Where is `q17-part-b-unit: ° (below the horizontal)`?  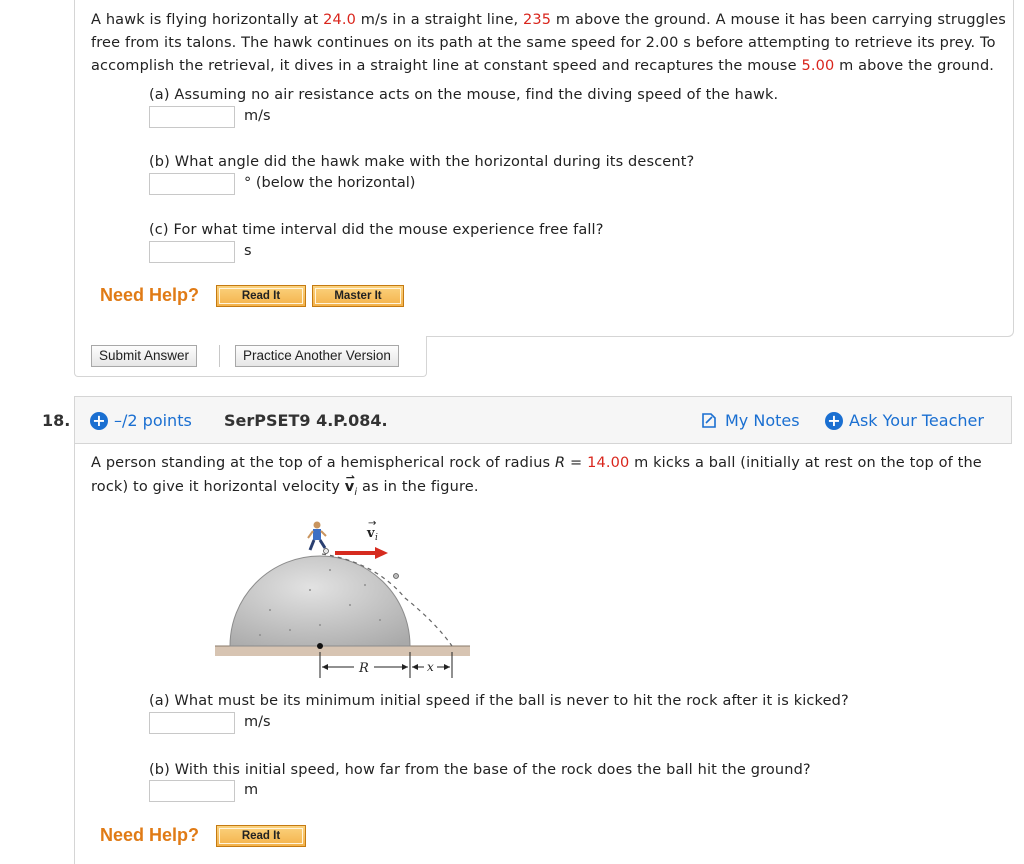 q17-part-b-unit: ° (below the horizontal) is located at coordinates (330, 183).